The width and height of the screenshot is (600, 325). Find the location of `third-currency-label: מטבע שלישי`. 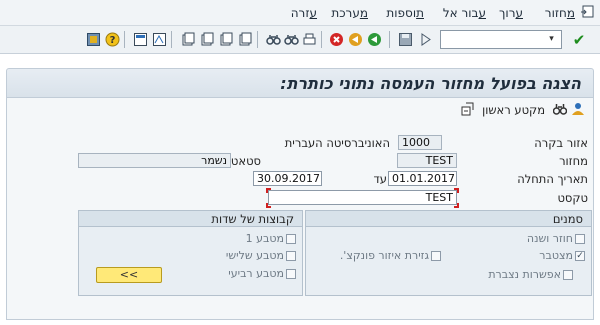

third-currency-label: מטבע שלישי is located at coordinates (254, 255).